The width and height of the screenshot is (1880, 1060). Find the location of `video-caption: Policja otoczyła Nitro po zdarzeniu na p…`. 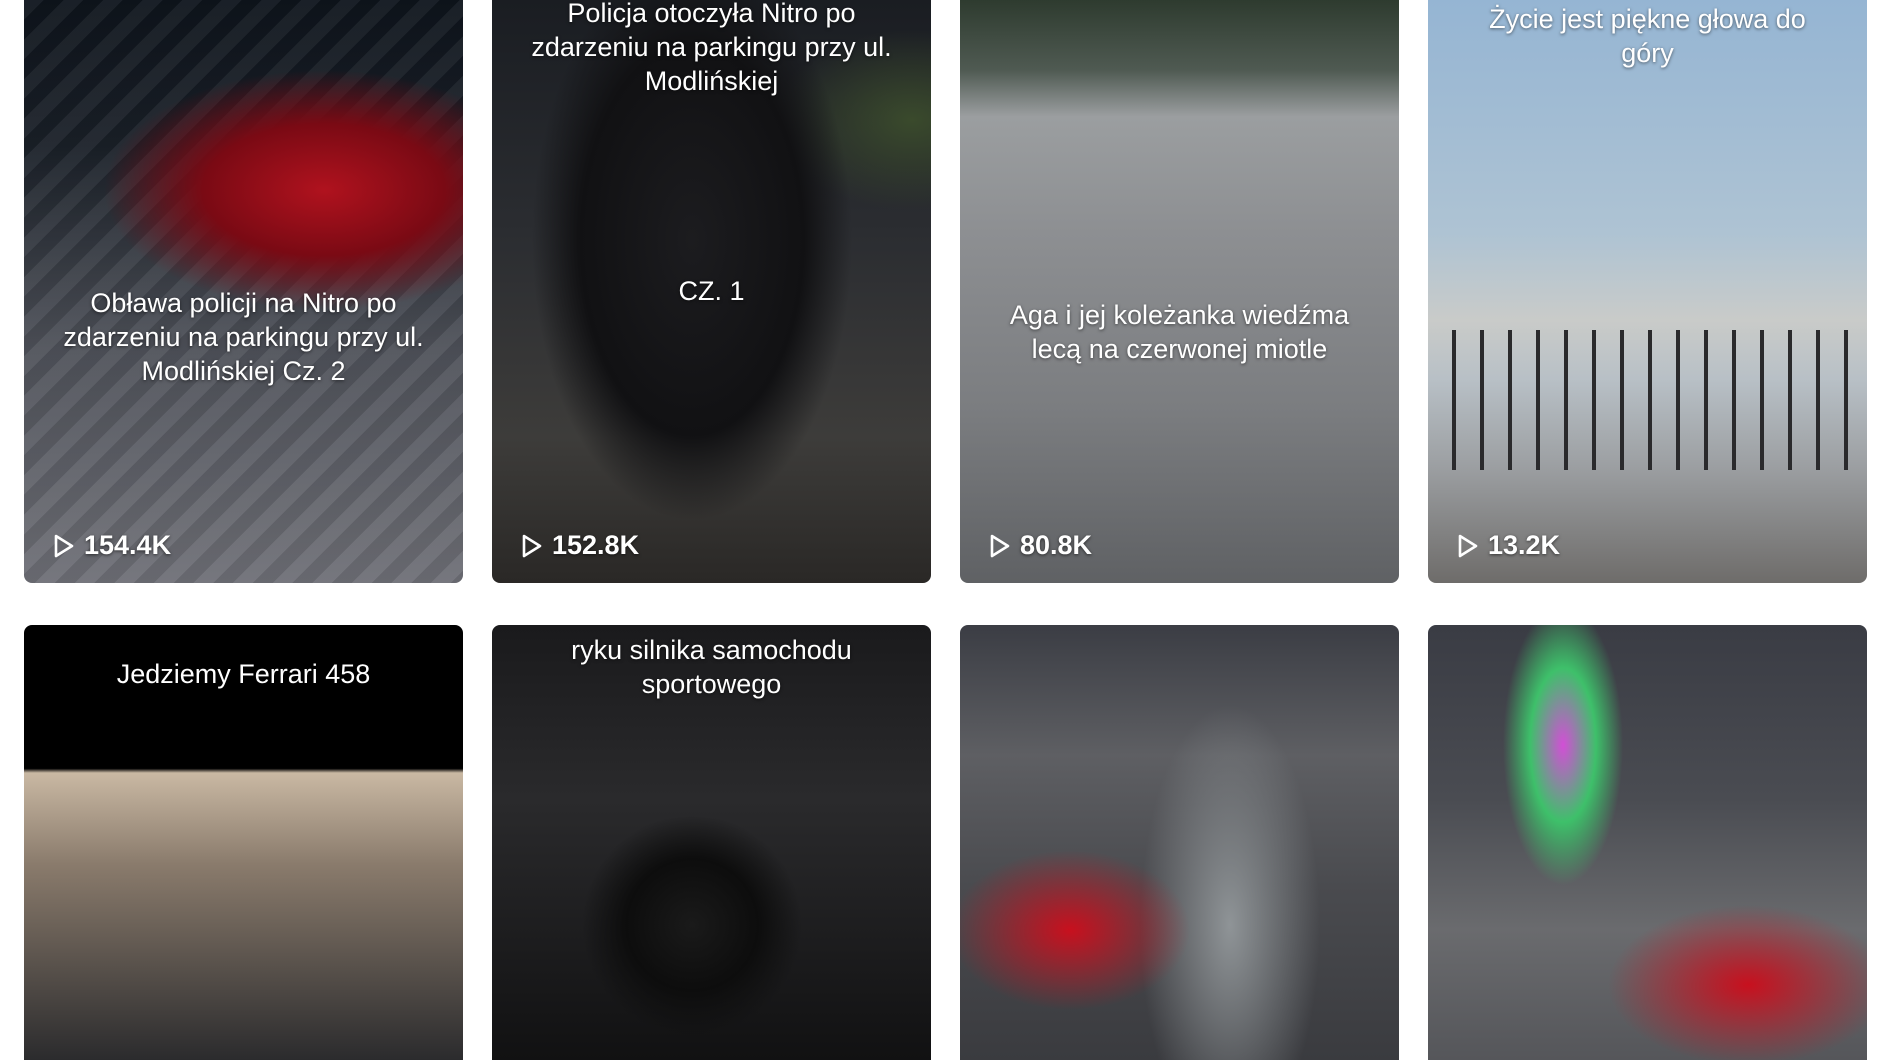

video-caption: Policja otoczyła Nitro po zdarzeniu na p… is located at coordinates (711, 48).